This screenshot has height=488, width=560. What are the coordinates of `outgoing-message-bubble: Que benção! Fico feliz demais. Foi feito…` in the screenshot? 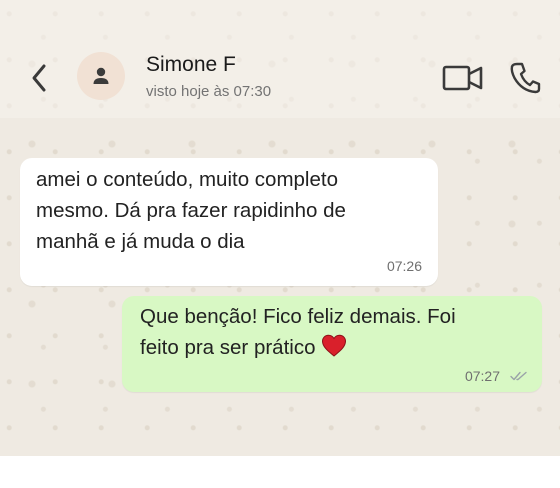 It's located at (332, 344).